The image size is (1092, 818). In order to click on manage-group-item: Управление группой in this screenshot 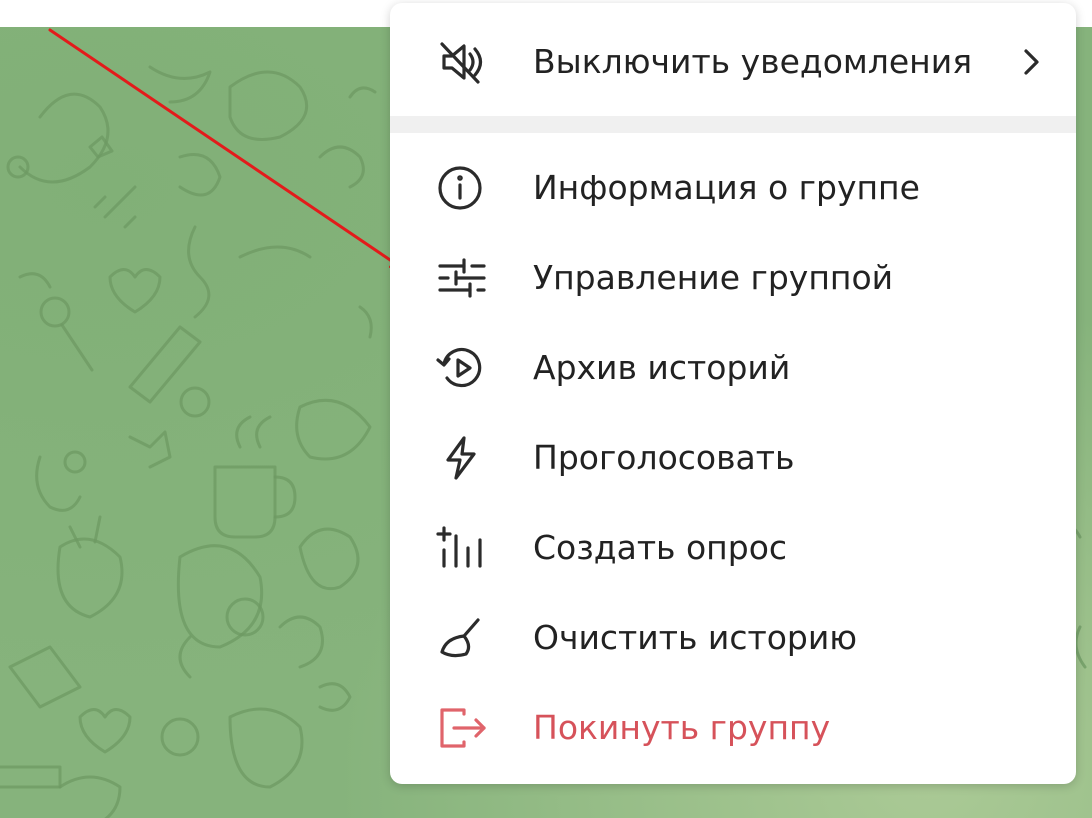, I will do `click(733, 278)`.